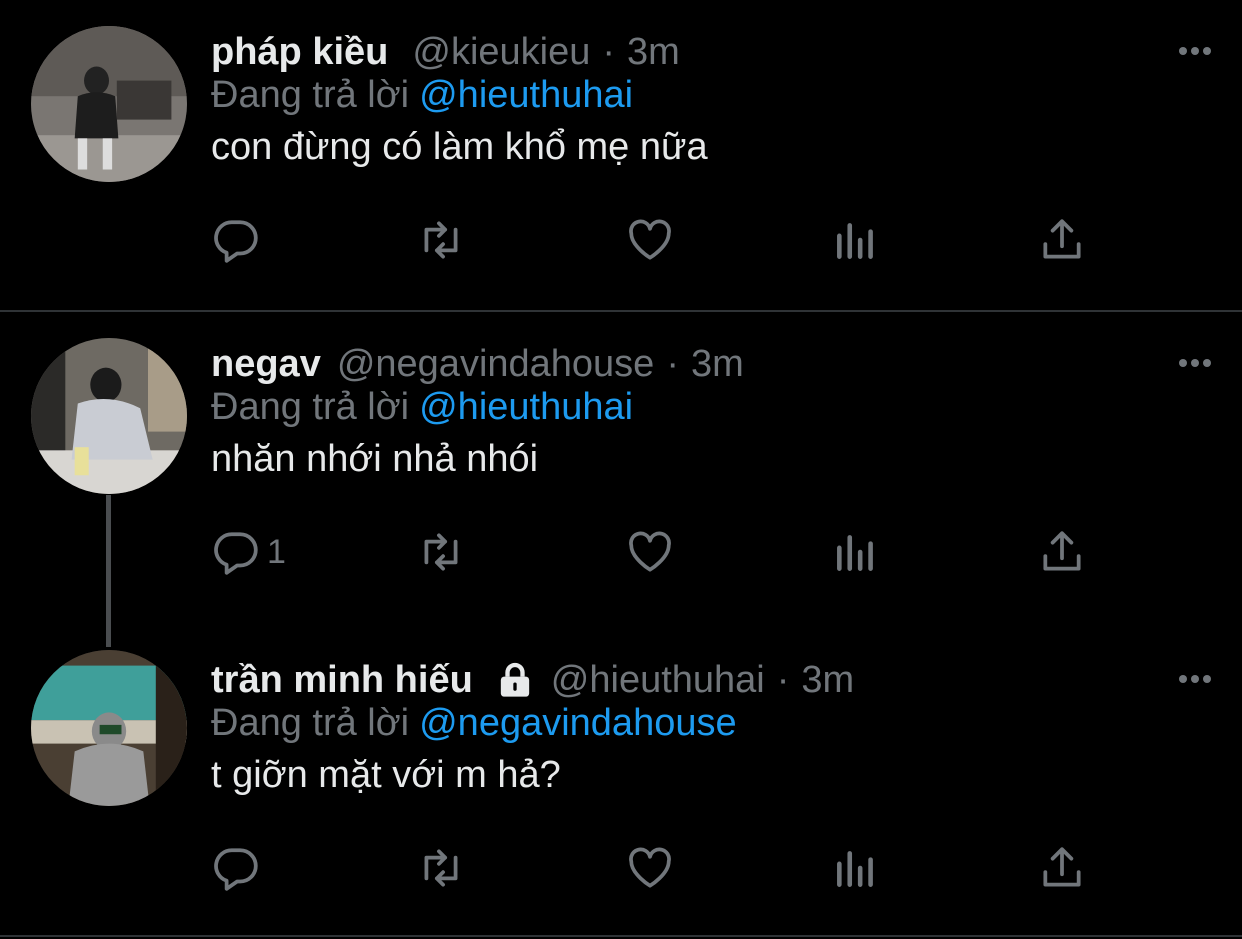 This screenshot has height=939, width=1242. What do you see at coordinates (375, 459) in the screenshot?
I see `tweet-text: nhăn nhới nhả nhói` at bounding box center [375, 459].